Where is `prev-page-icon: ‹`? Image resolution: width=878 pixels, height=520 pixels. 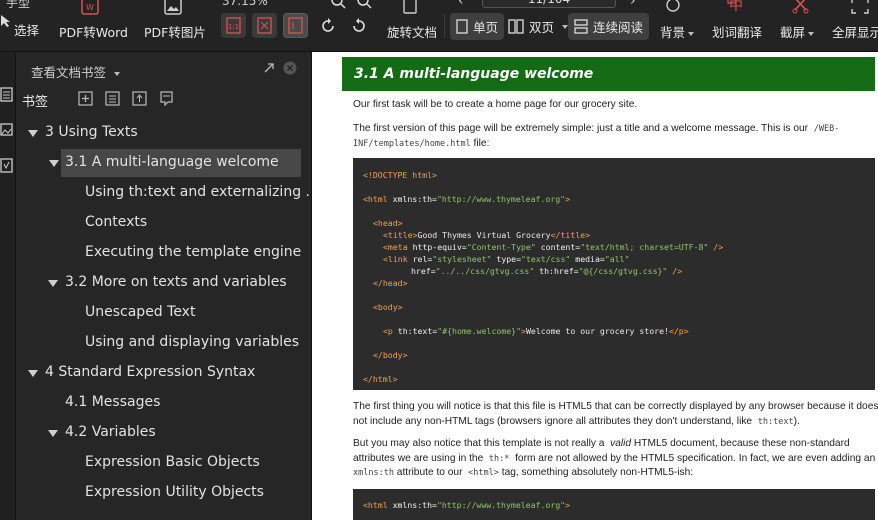
prev-page-icon: ‹ is located at coordinates (461, 4).